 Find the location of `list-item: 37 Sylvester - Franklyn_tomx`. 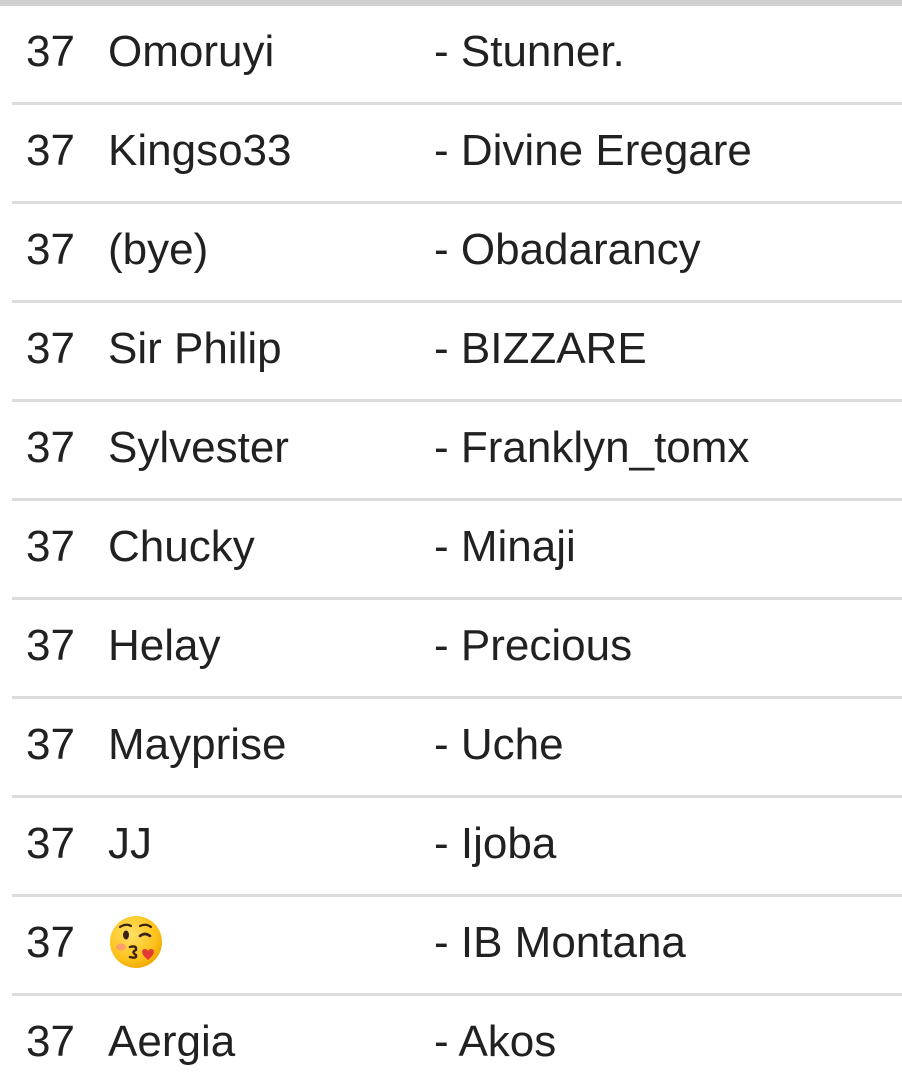

list-item: 37 Sylvester - Franklyn_tomx is located at coordinates (457, 451).